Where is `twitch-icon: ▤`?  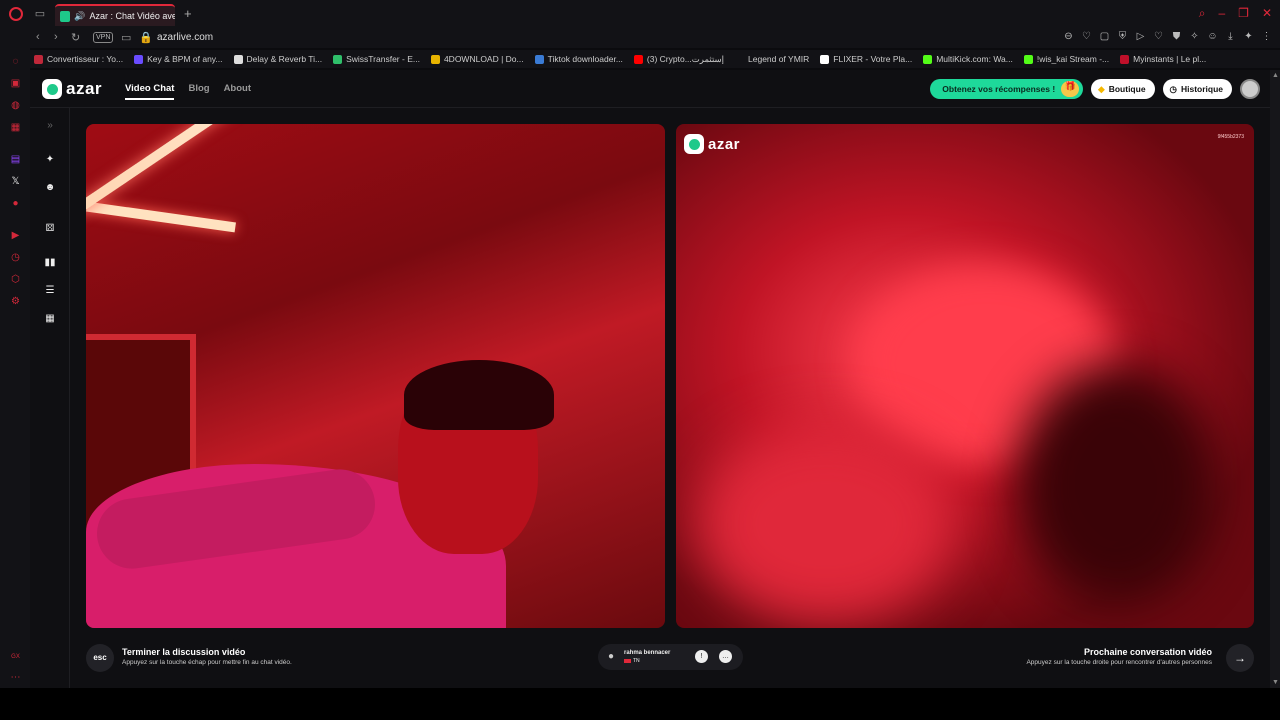 twitch-icon: ▤ is located at coordinates (15, 159).